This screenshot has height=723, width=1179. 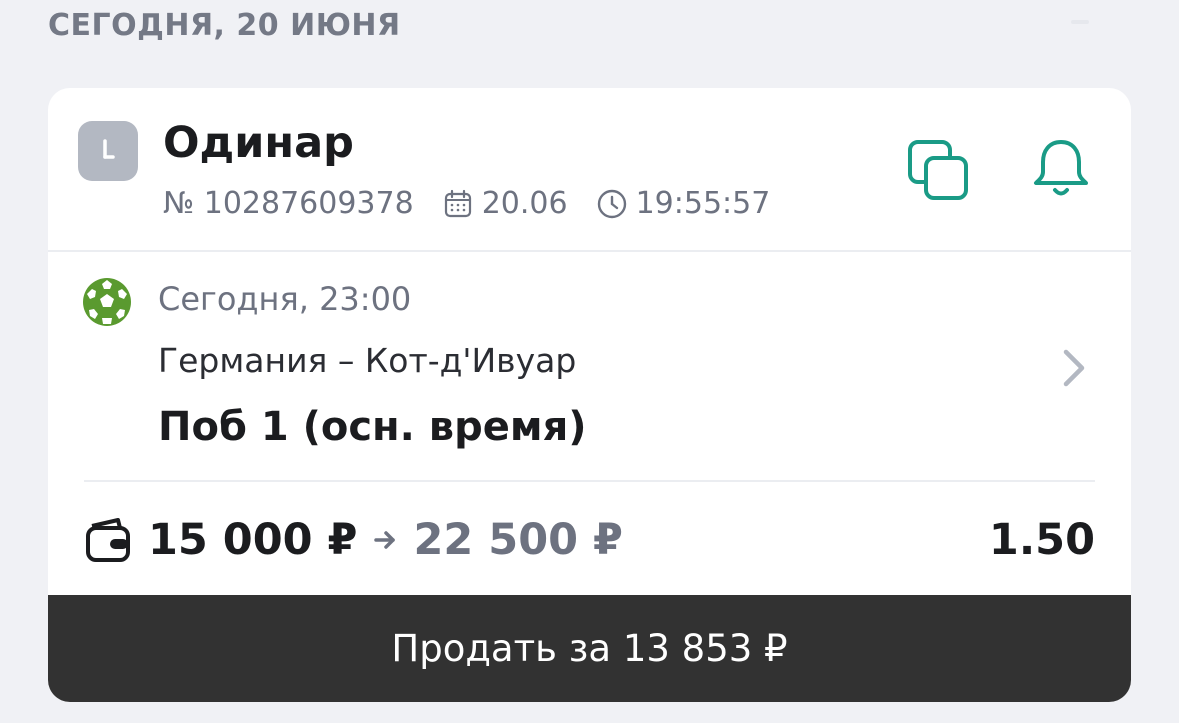 I want to click on stake-amount: 15 000 ₽, so click(x=253, y=540).